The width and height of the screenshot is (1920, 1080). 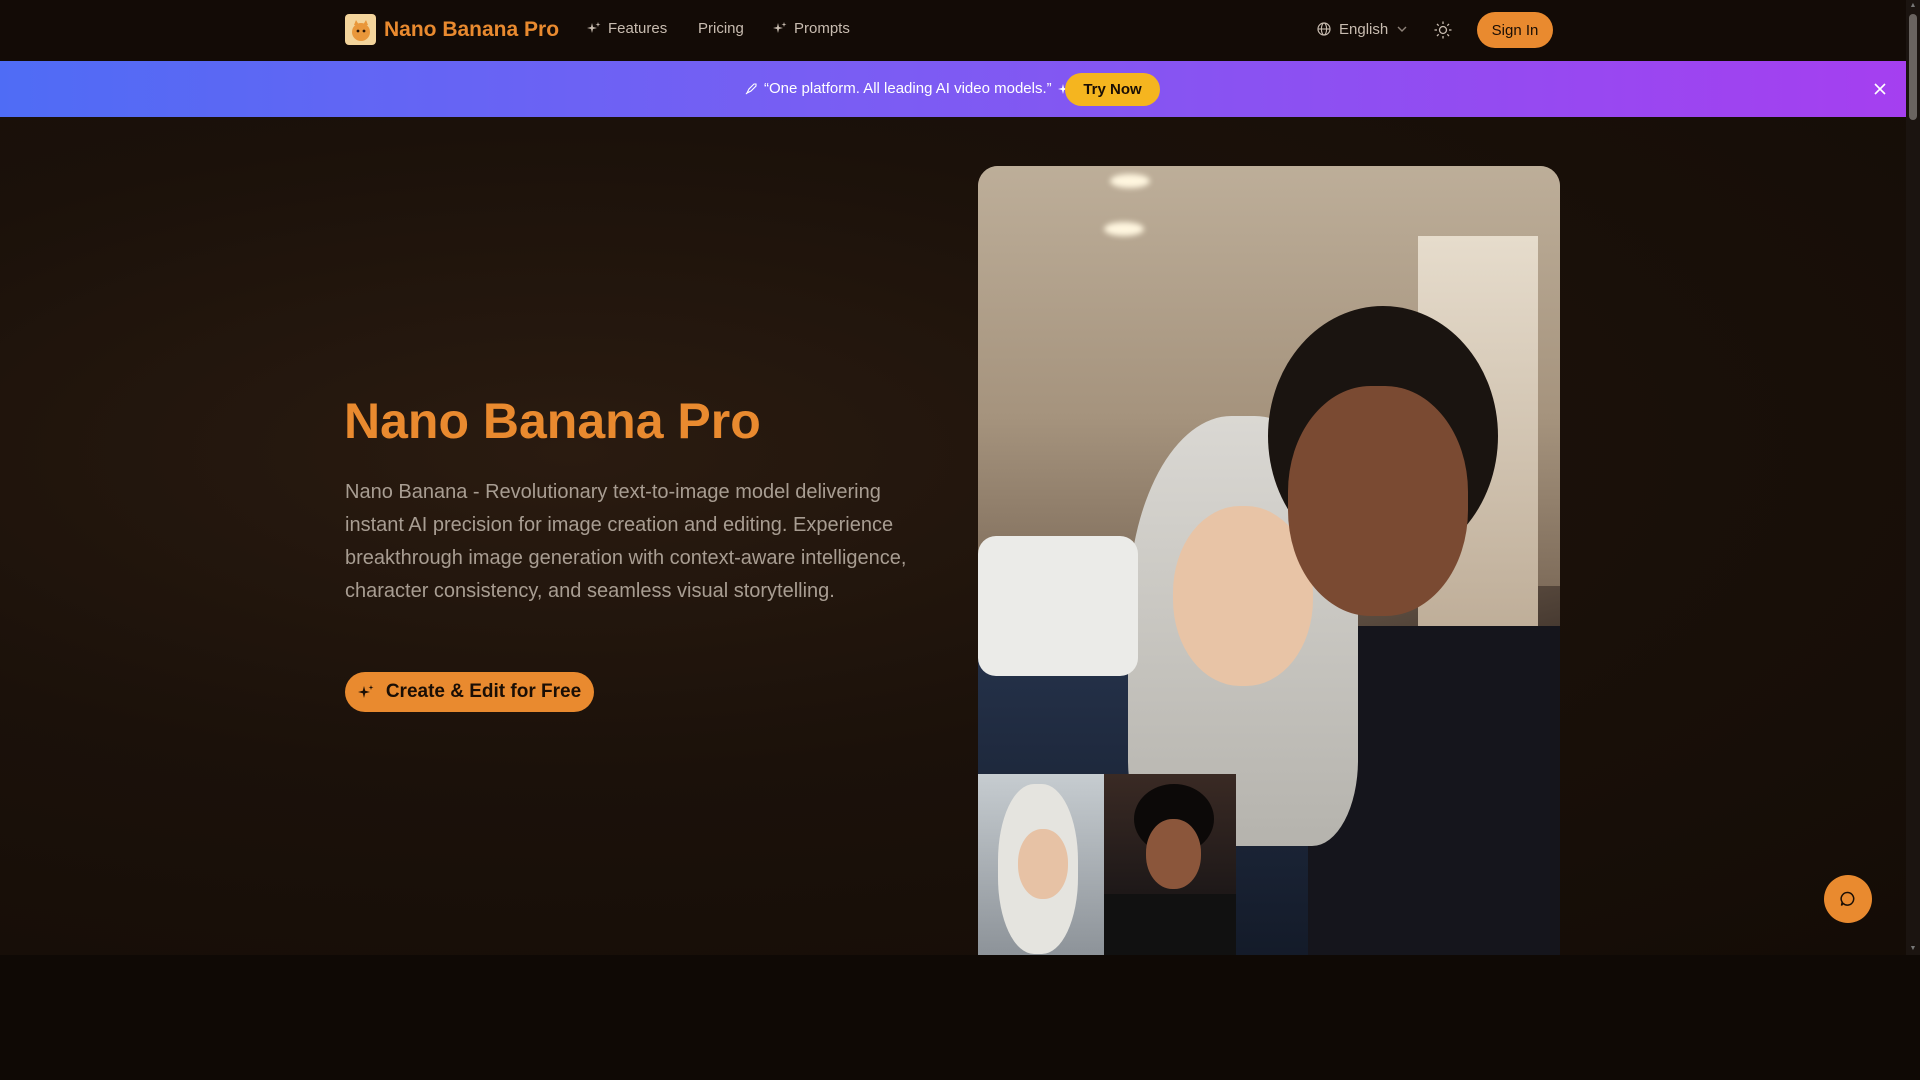 I want to click on nav-item-features: Features, so click(x=627, y=28).